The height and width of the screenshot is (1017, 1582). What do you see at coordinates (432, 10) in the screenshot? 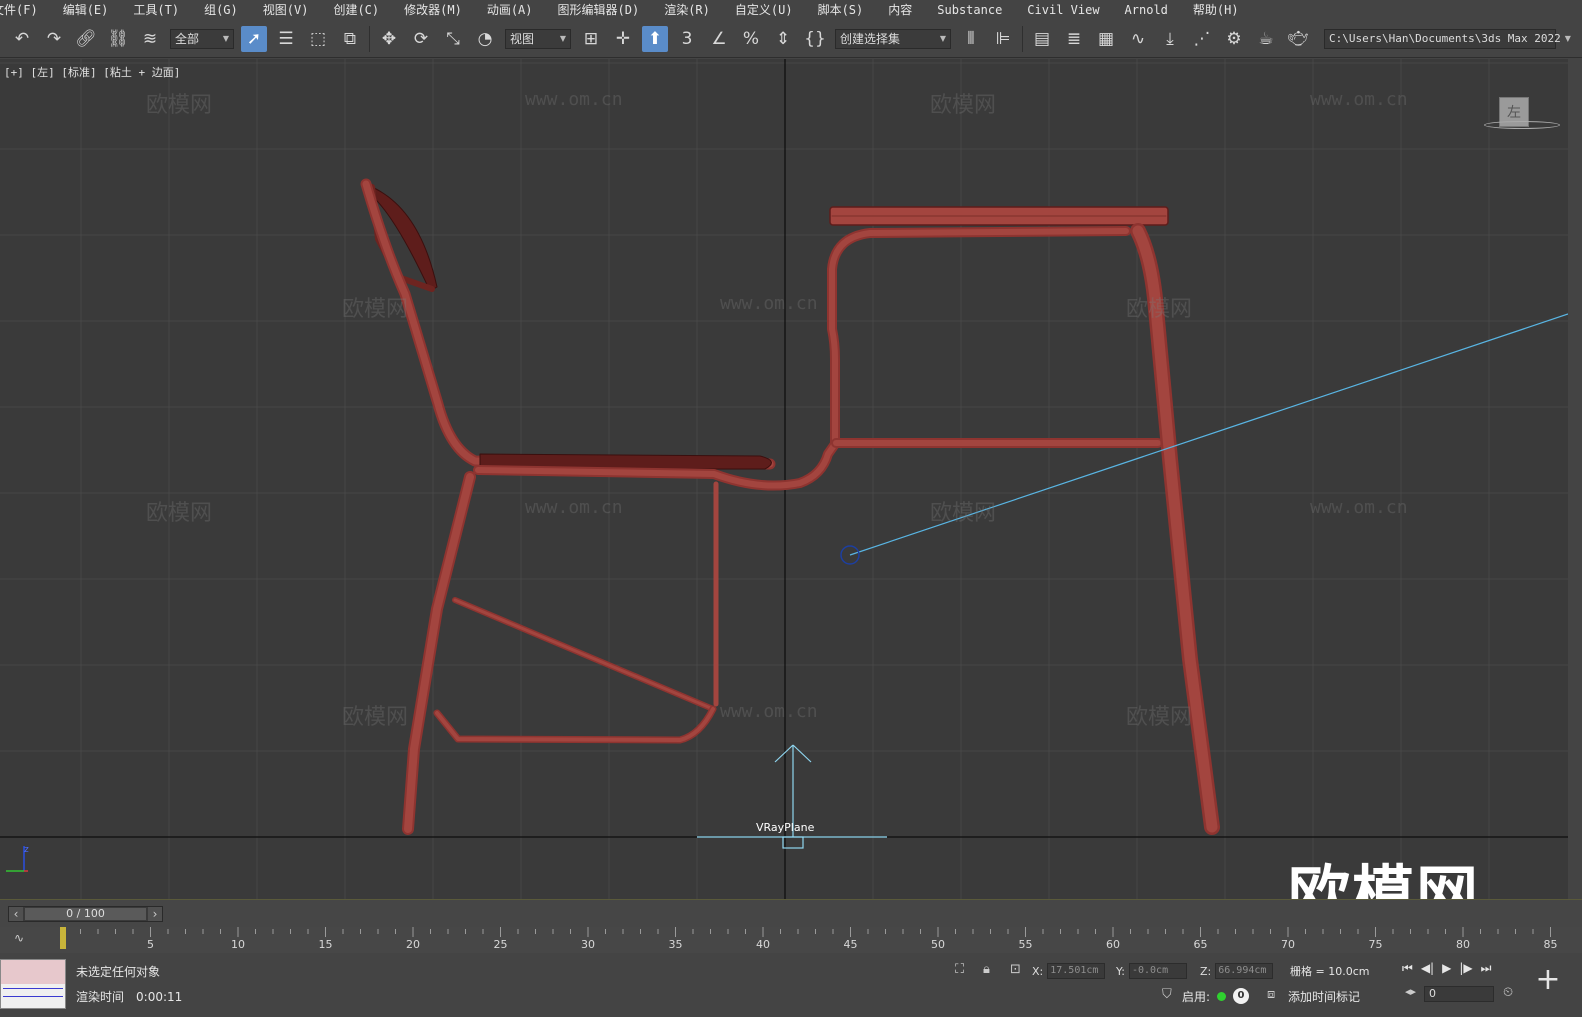
I see `menu-item: 修改器(M)` at bounding box center [432, 10].